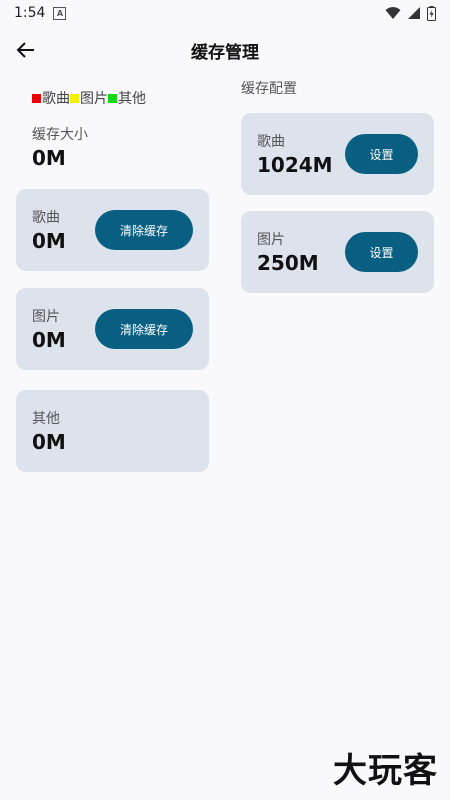 This screenshot has width=450, height=800. What do you see at coordinates (431, 13) in the screenshot?
I see `battery-icon` at bounding box center [431, 13].